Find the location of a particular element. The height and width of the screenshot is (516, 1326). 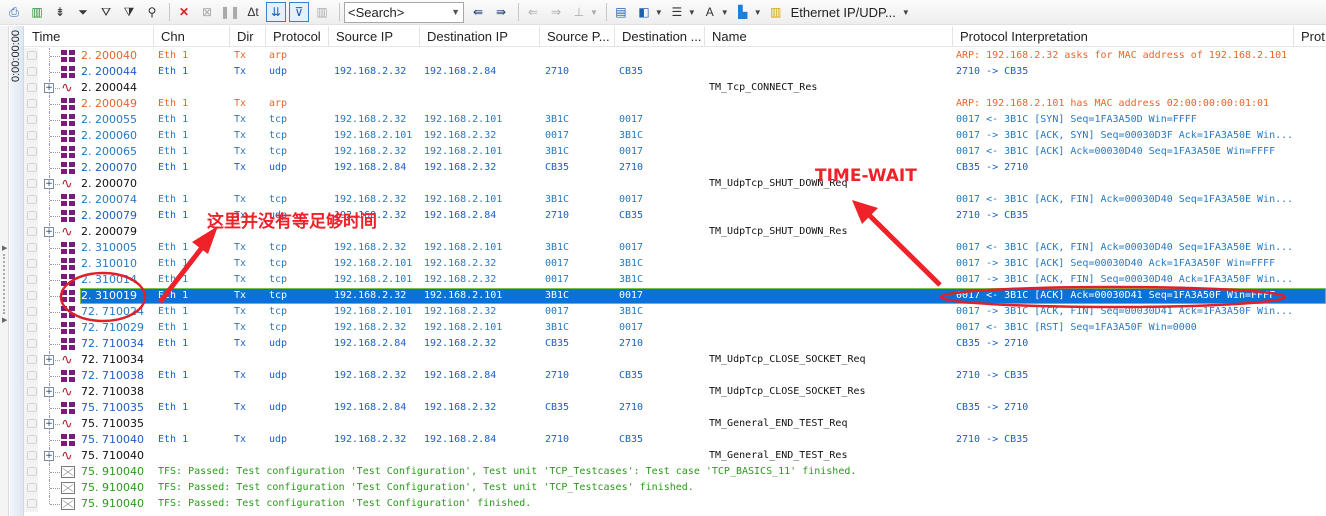

column-header-protocol-interpretation: Protocol Interpretation is located at coordinates (1123, 36).